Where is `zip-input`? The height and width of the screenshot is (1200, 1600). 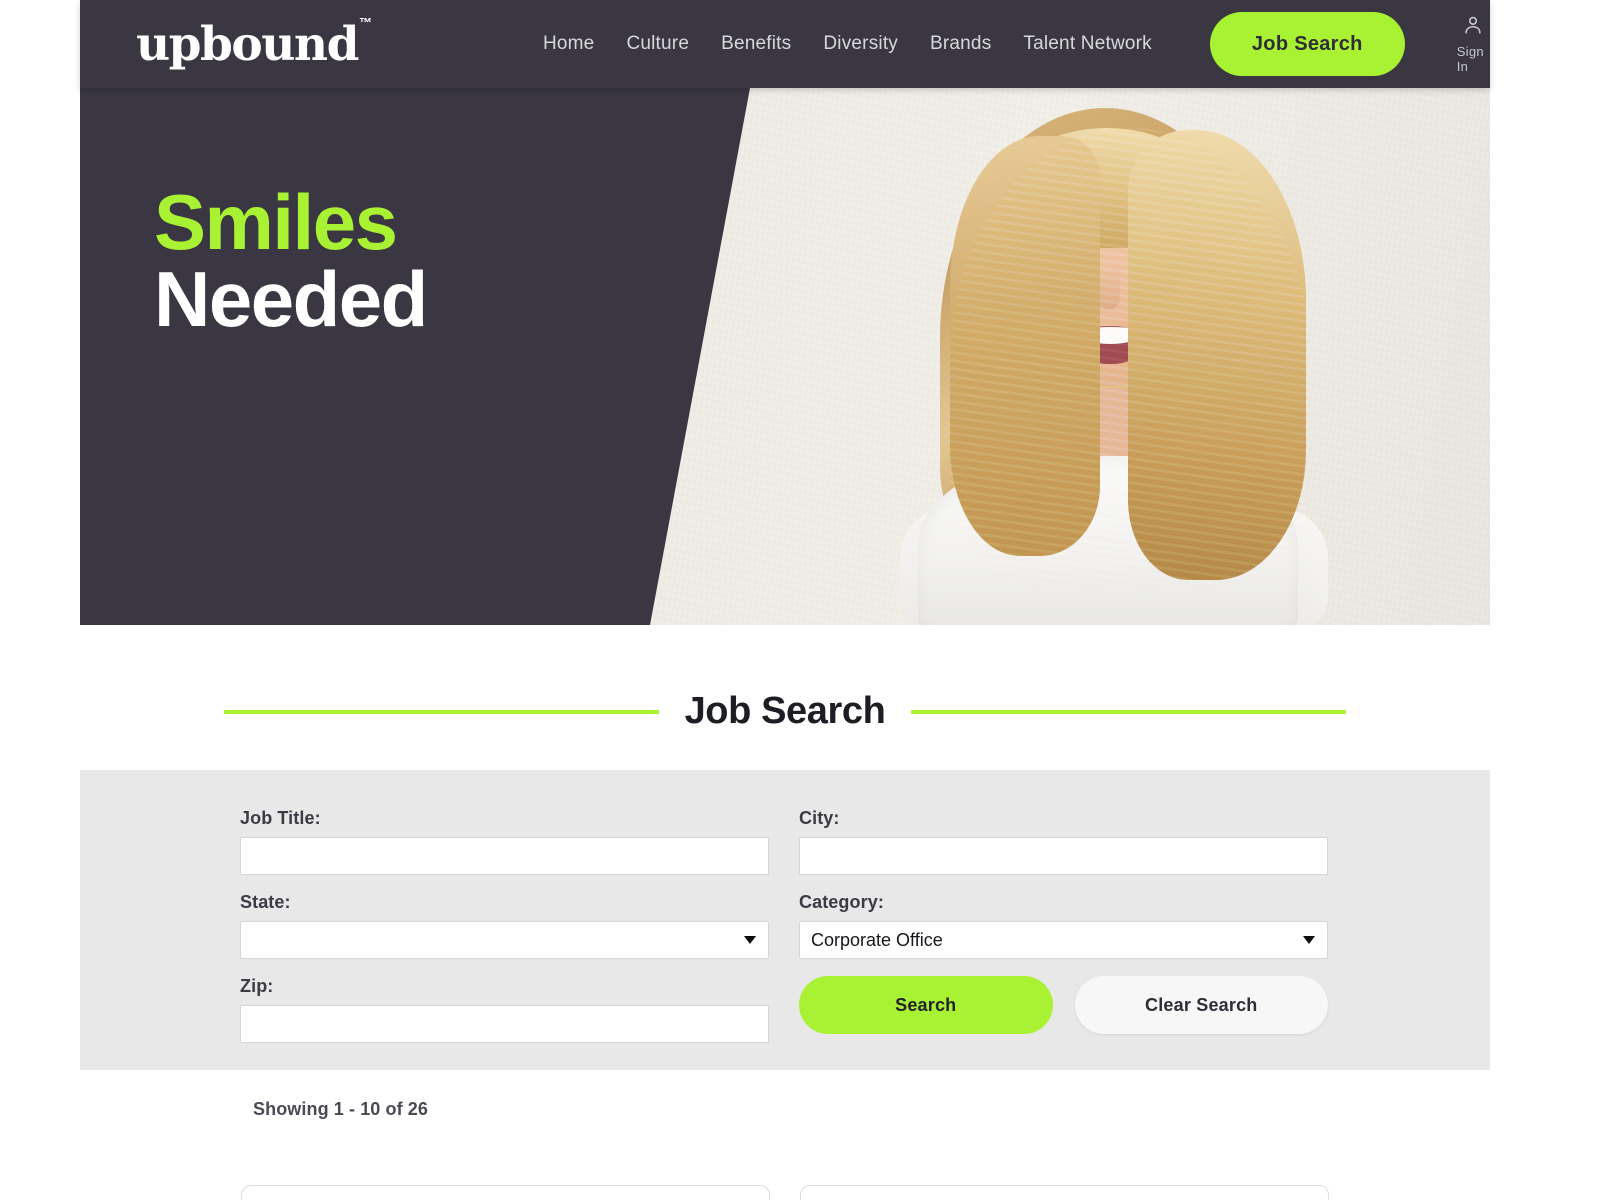
zip-input is located at coordinates (504, 1024).